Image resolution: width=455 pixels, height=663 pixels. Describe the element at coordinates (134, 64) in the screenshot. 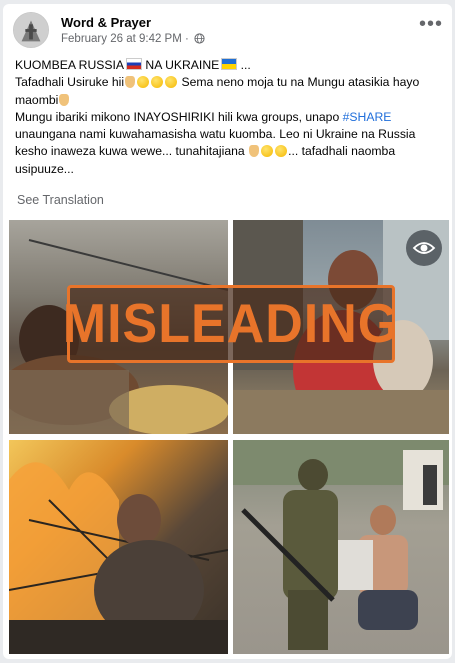

I see `russia-flag-icon` at that location.